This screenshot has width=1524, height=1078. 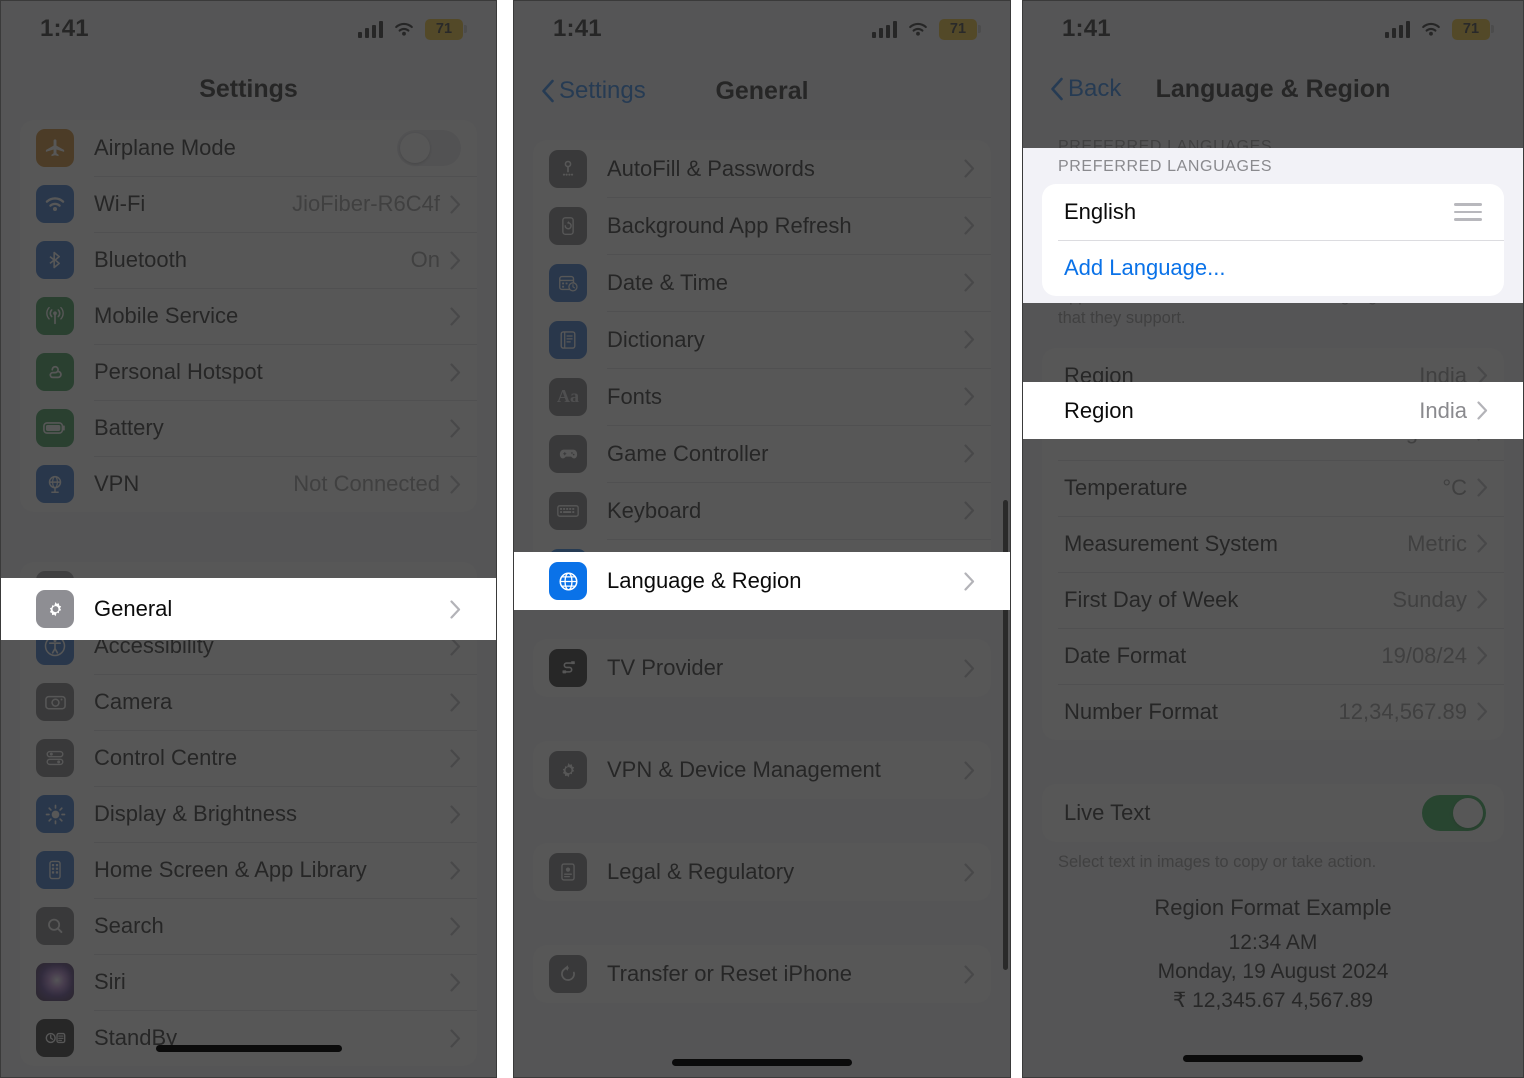 I want to click on highlight-language-region-row: Language & Region, so click(x=762, y=581).